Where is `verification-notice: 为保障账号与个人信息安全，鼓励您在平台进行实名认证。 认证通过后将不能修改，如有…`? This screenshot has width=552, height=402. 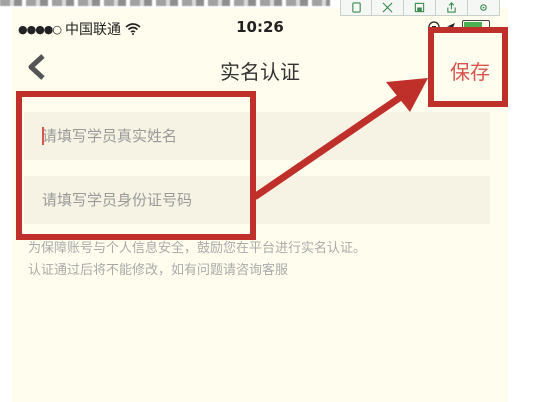
verification-notice: 为保障账号与个人信息安全，鼓励您在平台进行实名认证。 认证通过后将不能修改，如有… is located at coordinates (258, 260).